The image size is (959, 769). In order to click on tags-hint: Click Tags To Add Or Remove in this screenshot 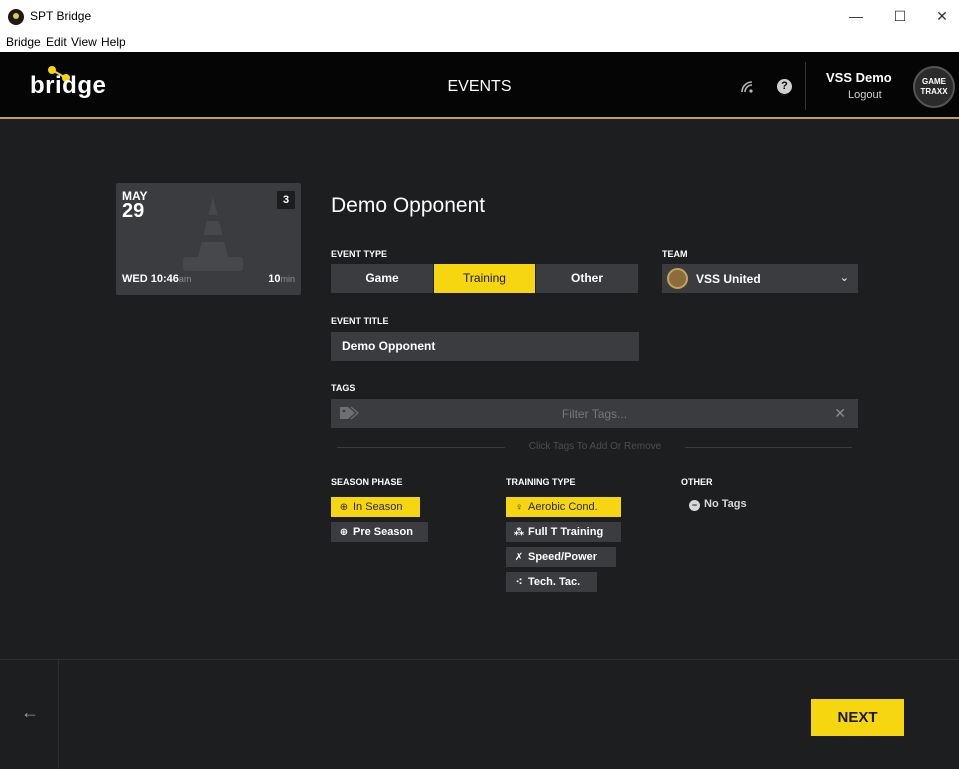, I will do `click(595, 446)`.